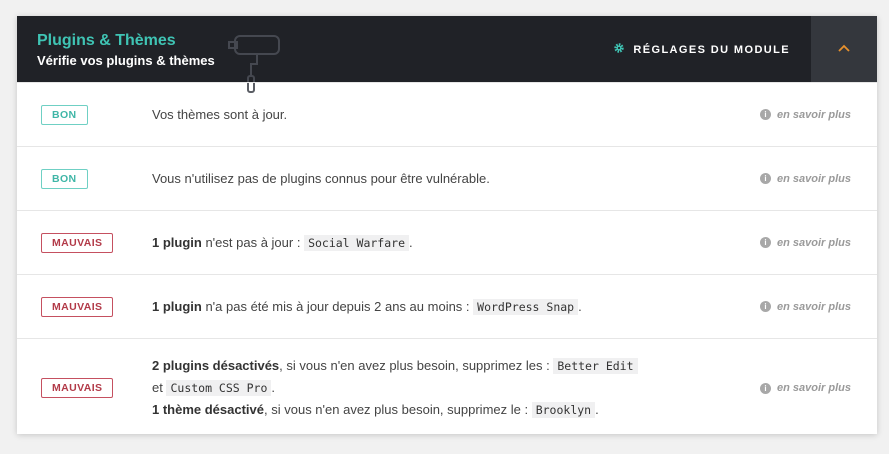 The image size is (889, 454). What do you see at coordinates (220, 114) in the screenshot?
I see `message-text: Vos thèmes sont à jour.` at bounding box center [220, 114].